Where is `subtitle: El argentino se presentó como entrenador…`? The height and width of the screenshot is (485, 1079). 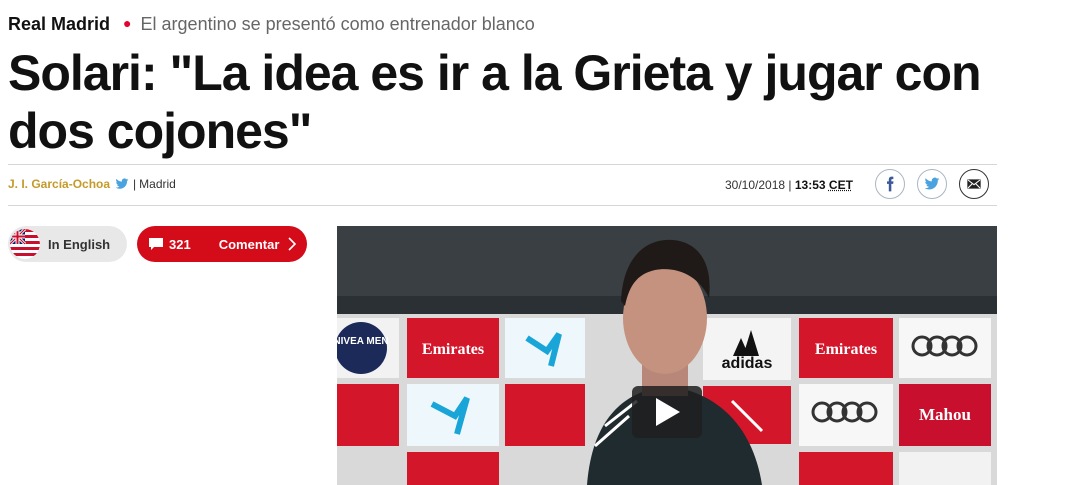
subtitle: El argentino se presentó como entrenador… is located at coordinates (337, 24).